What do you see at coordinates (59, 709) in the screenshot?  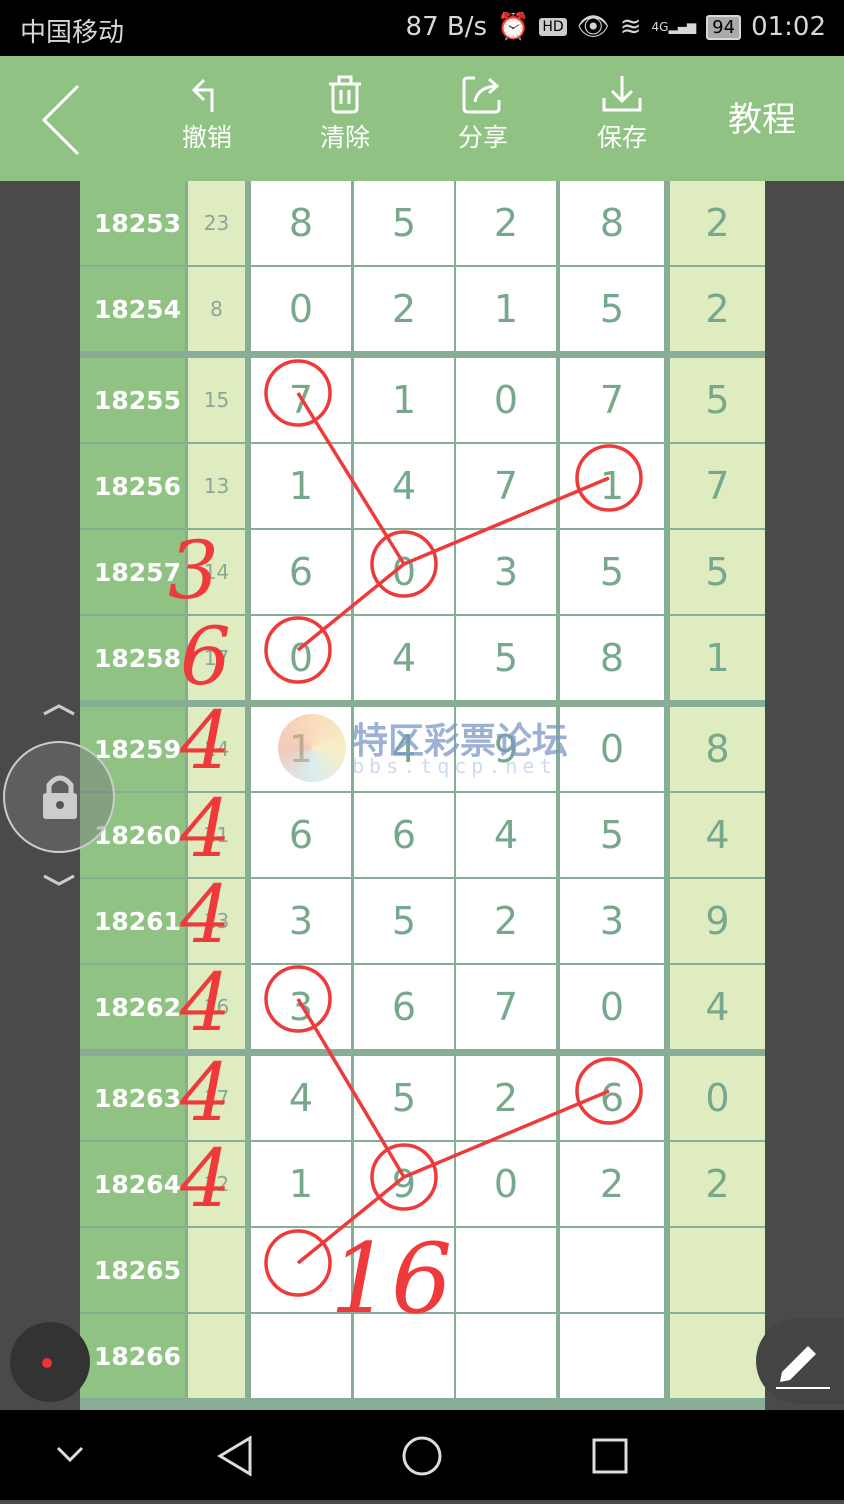 I see `chevron-up-icon` at bounding box center [59, 709].